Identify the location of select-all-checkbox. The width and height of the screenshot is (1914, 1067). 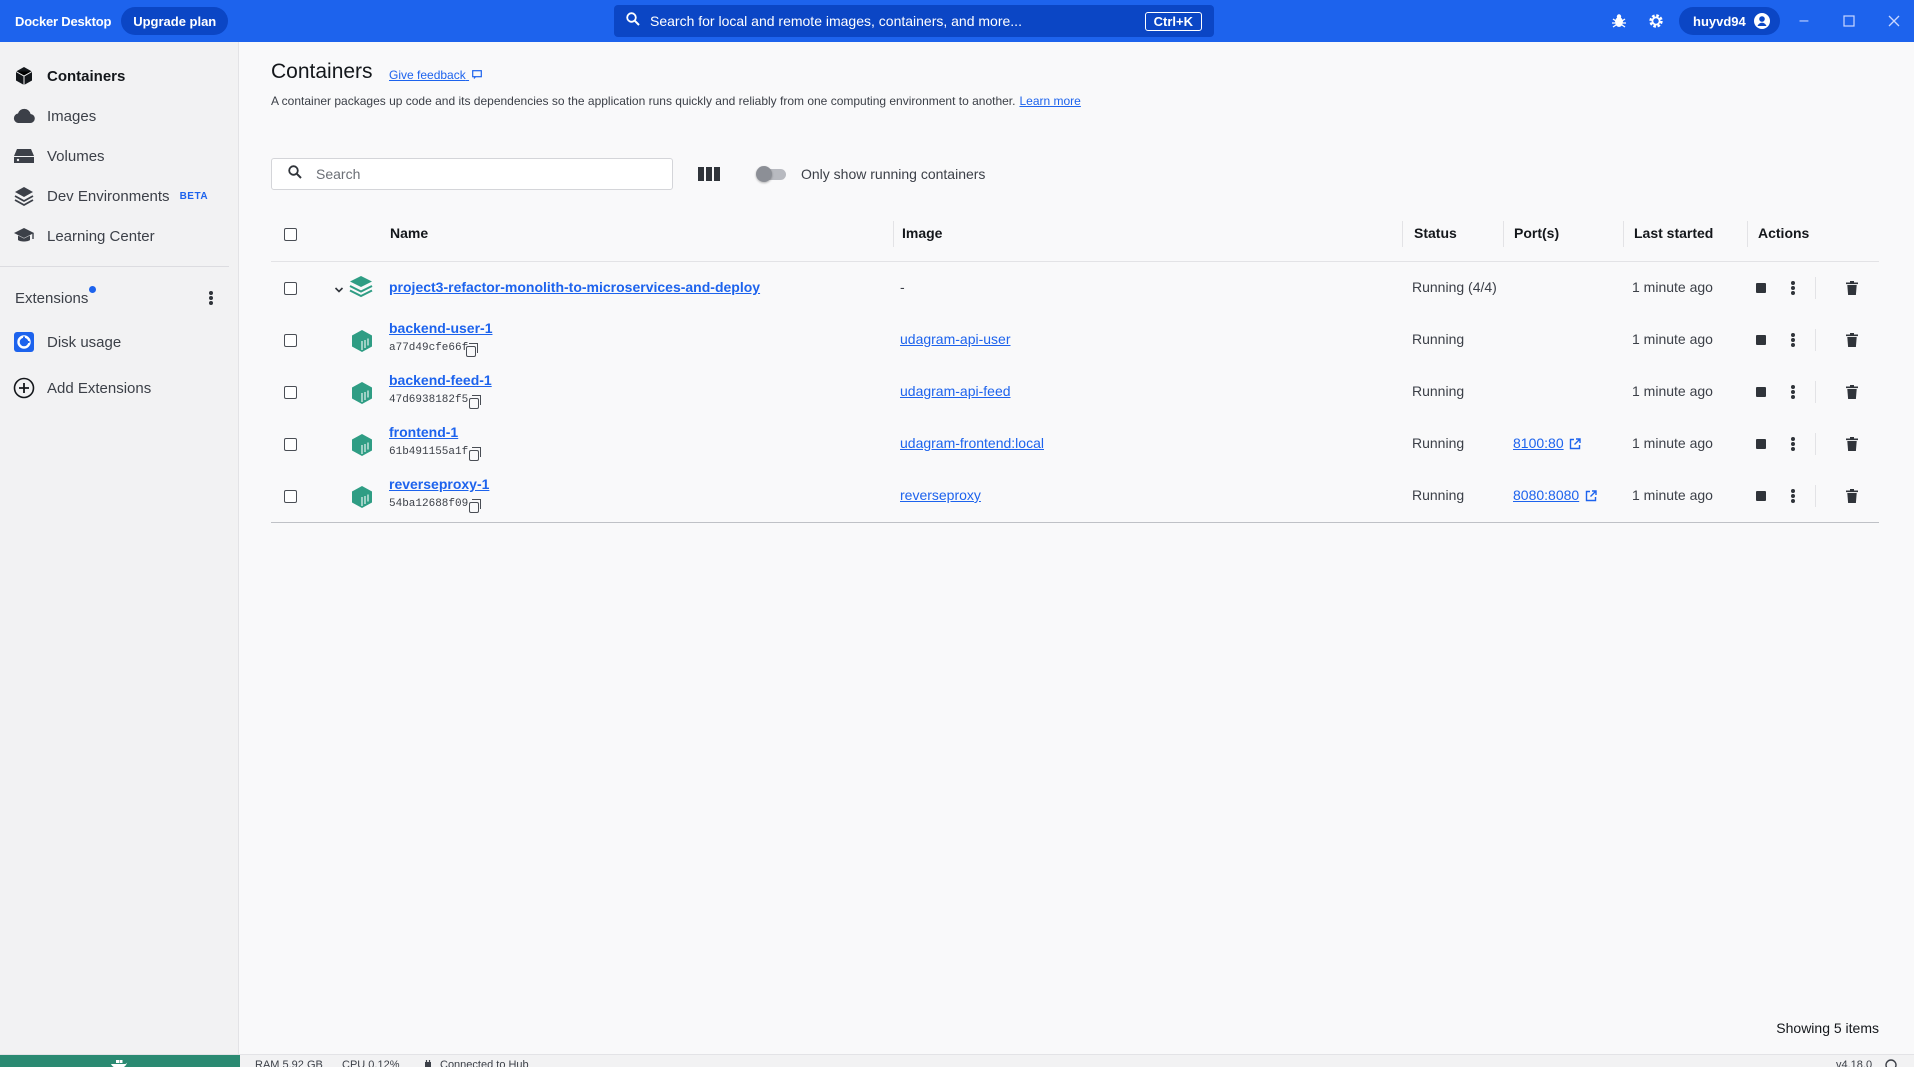
(290, 234).